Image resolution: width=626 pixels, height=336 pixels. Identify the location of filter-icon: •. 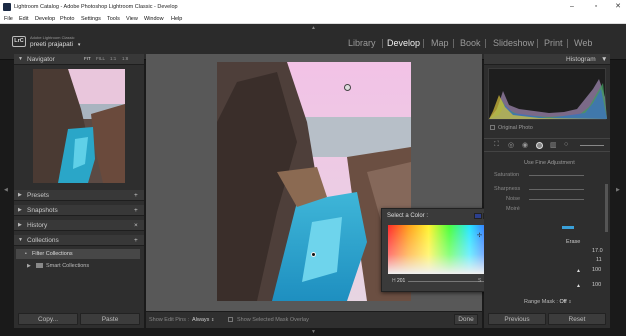
(26, 254).